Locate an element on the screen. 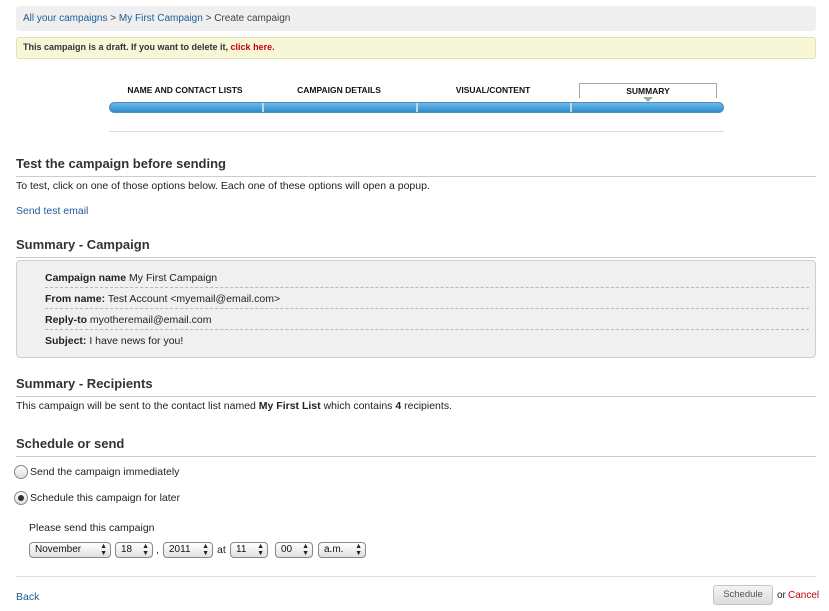 This screenshot has width=829, height=611. minute-value: 00 is located at coordinates (287, 549).